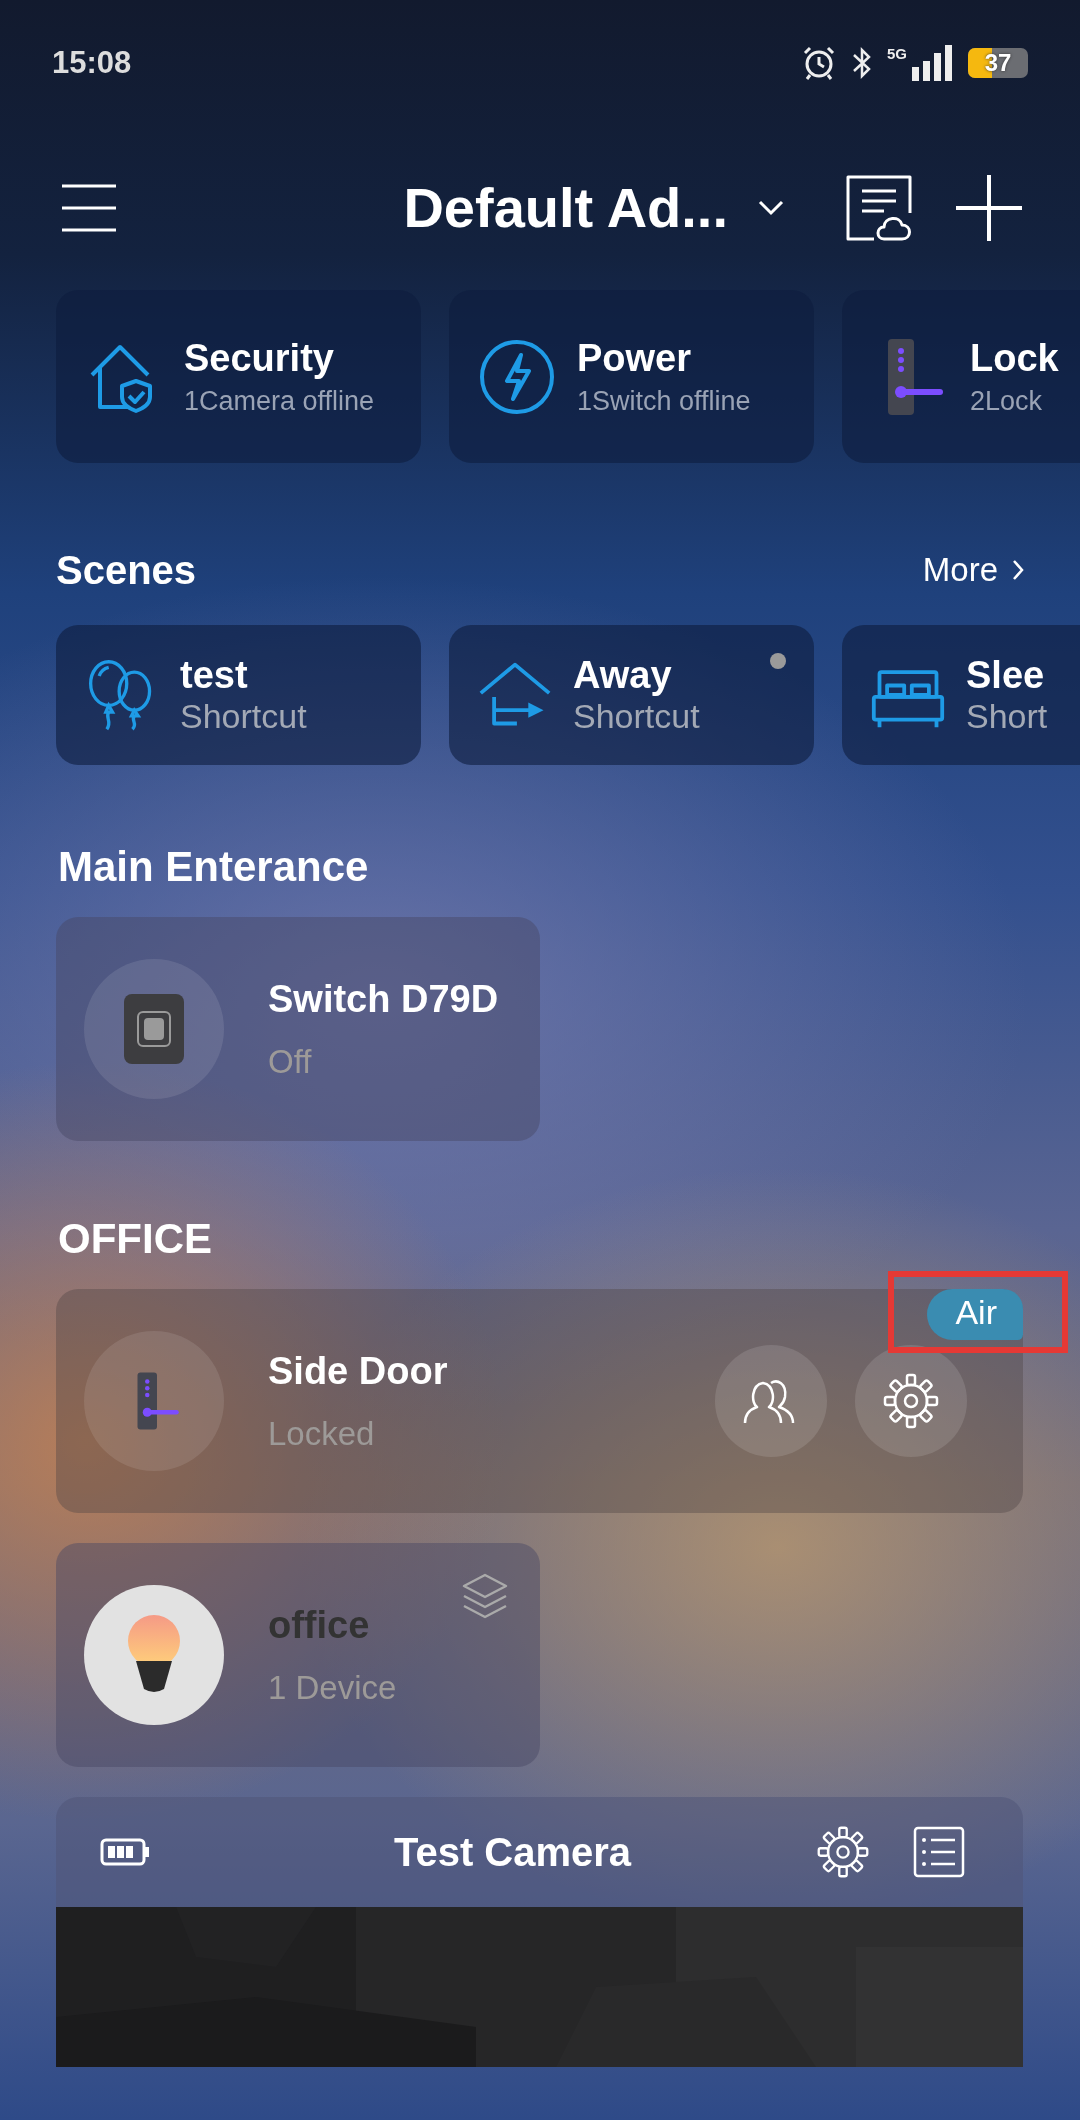 The image size is (1080, 2120). I want to click on chevron-down-icon, so click(771, 207).